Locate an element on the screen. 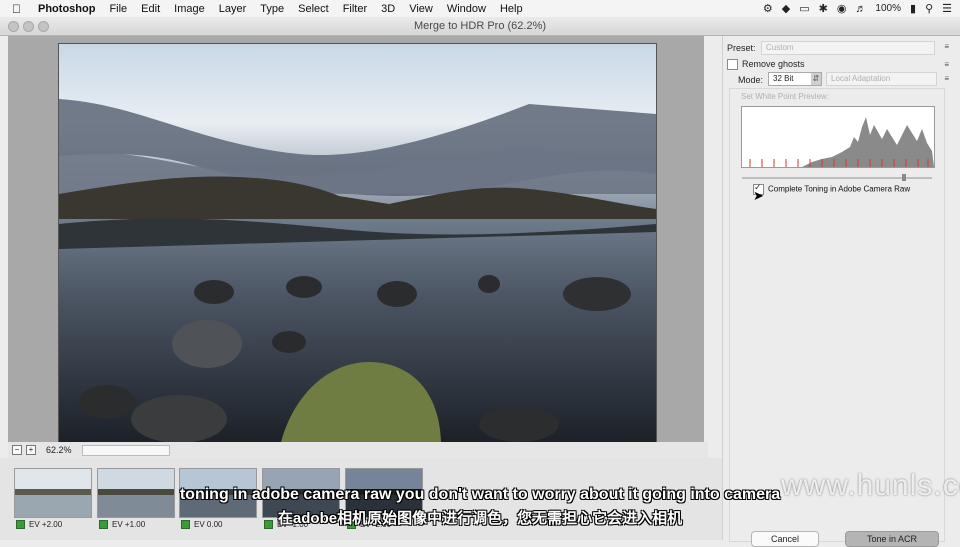 The width and height of the screenshot is (960, 547). complete-toning-label: Complete Toning in Adobe Camera Raw is located at coordinates (839, 189).